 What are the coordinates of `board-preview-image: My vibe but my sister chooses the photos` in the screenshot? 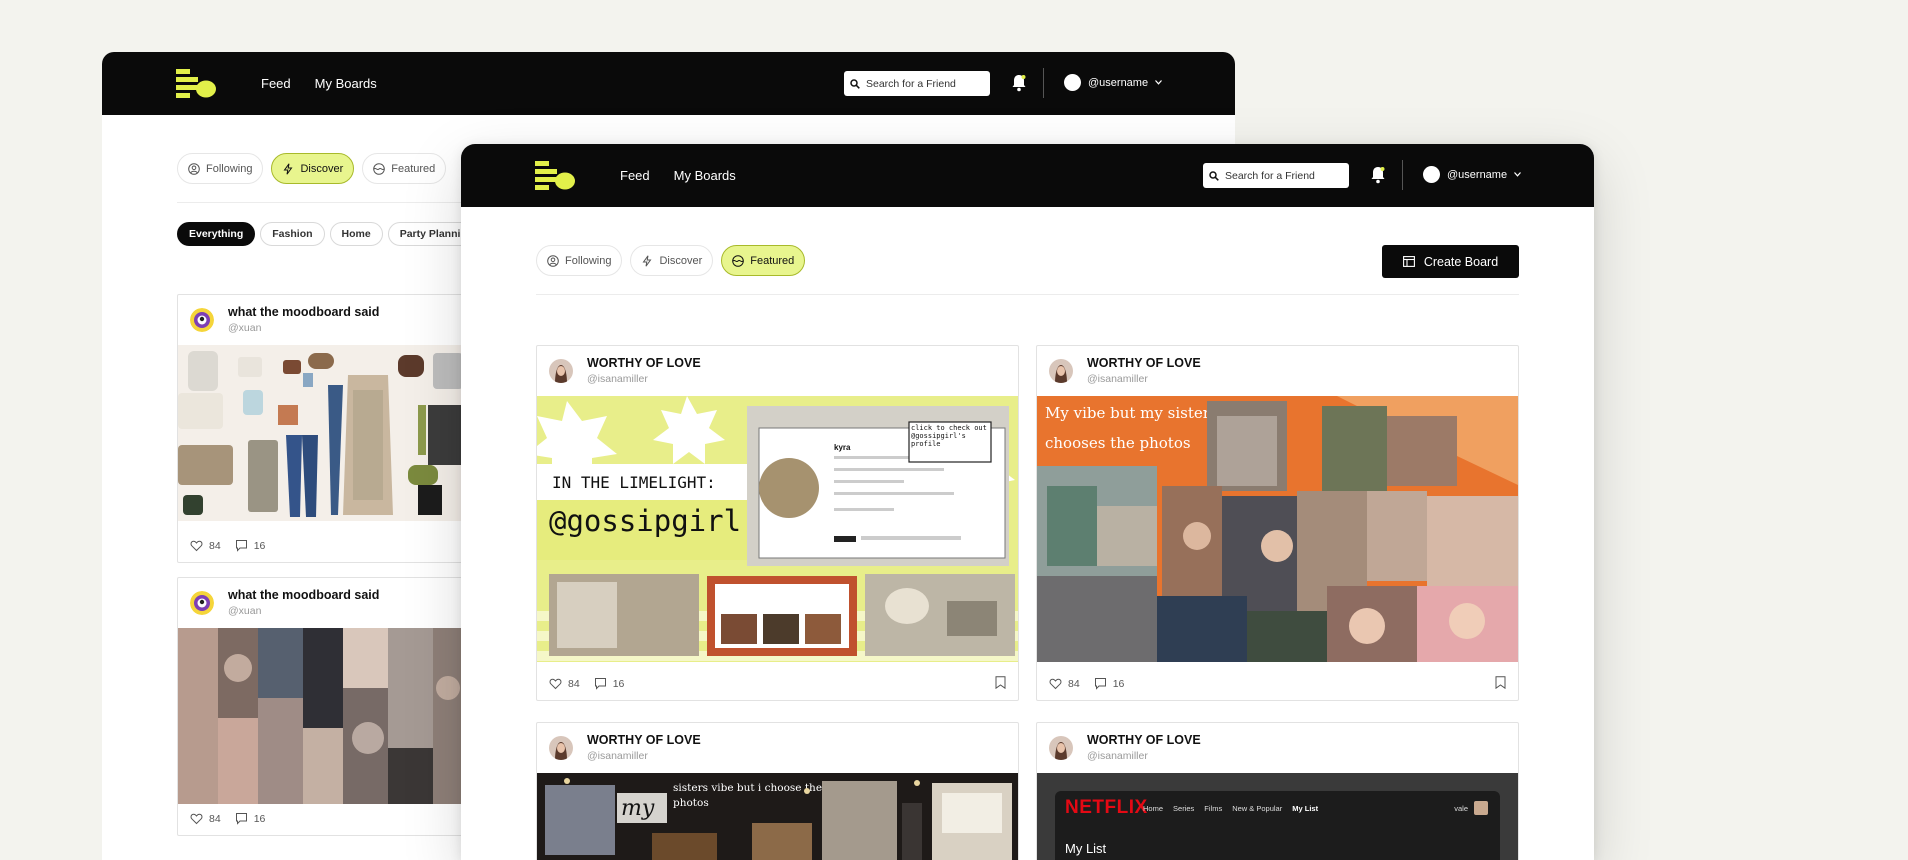 It's located at (1277, 529).